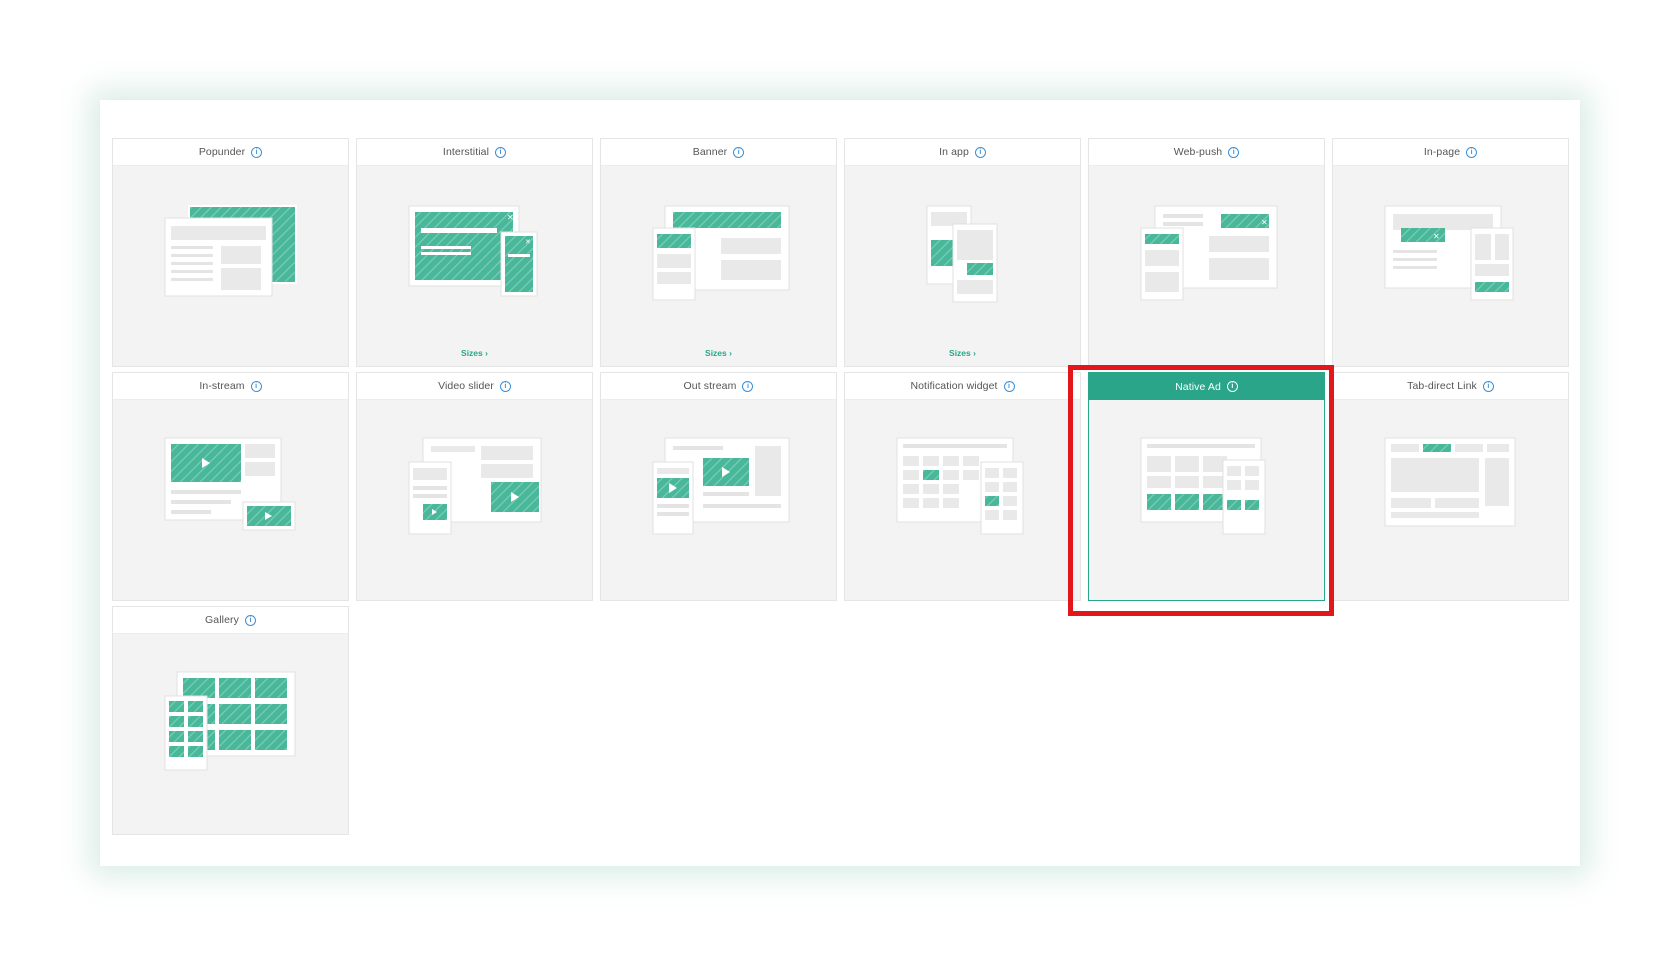 This screenshot has height=961, width=1670. I want to click on format-card-in-page: In-page i ✕, so click(1450, 252).